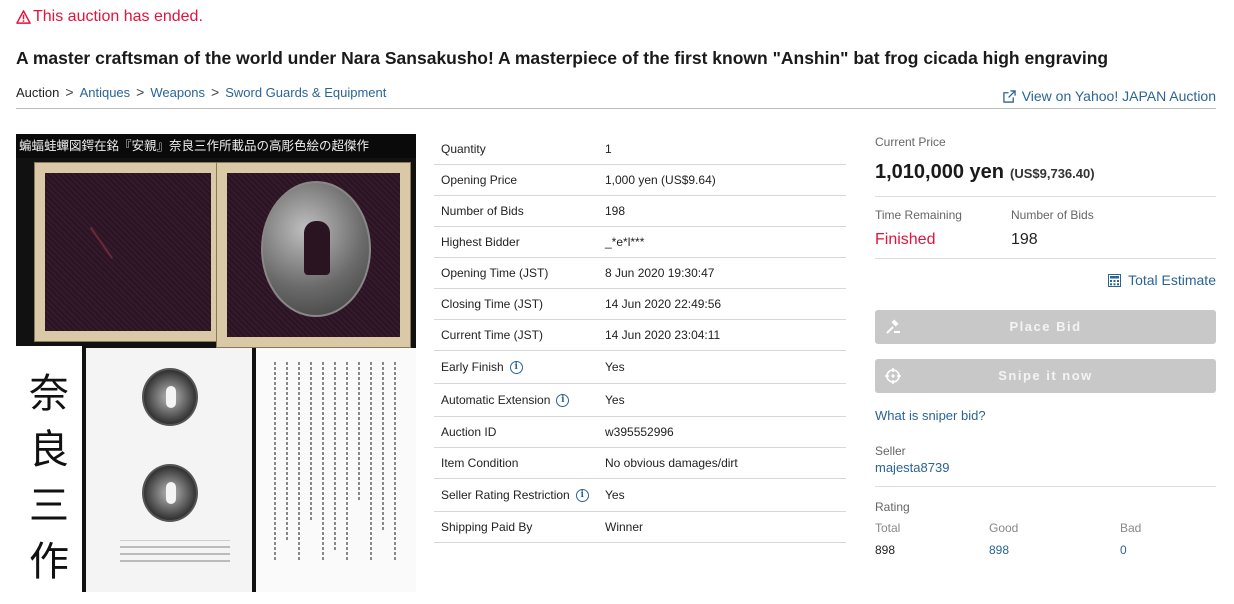 This screenshot has width=1234, height=604. I want to click on rating-good-label: Good, so click(1004, 528).